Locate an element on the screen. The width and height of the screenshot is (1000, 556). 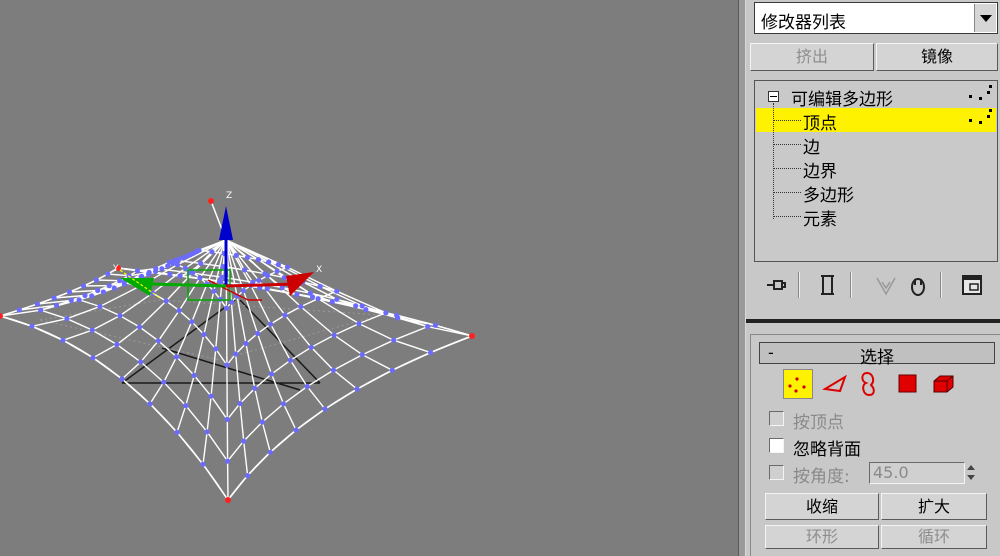
chevron-down-icon is located at coordinates (985, 18).